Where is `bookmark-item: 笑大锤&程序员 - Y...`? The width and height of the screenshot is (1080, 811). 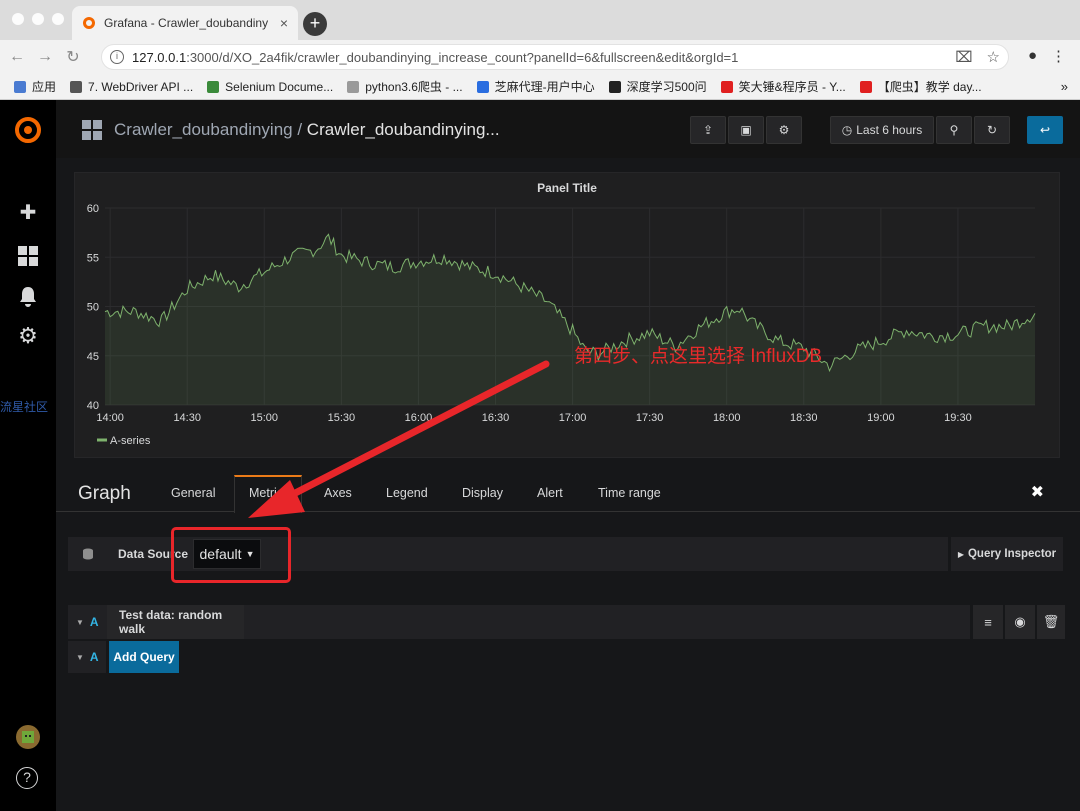
bookmark-item: 笑大锤&程序员 - Y... is located at coordinates (783, 86).